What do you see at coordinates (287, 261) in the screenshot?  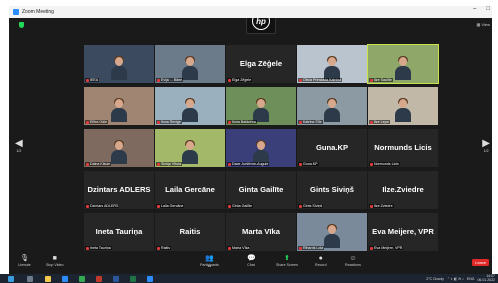 I see `share-screen-button: ⬆ Share Screen` at bounding box center [287, 261].